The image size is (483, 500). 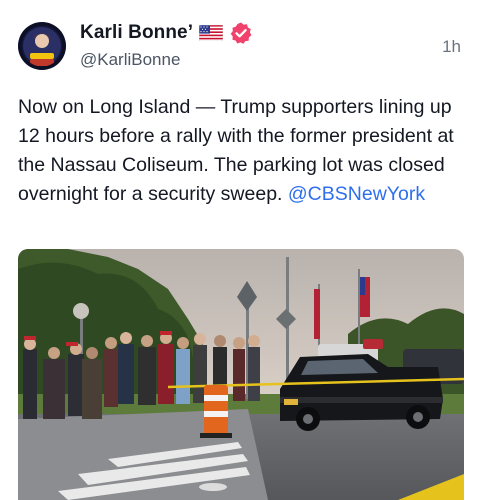 I want to click on author-display-name: Karli Bonne’, so click(x=136, y=33).